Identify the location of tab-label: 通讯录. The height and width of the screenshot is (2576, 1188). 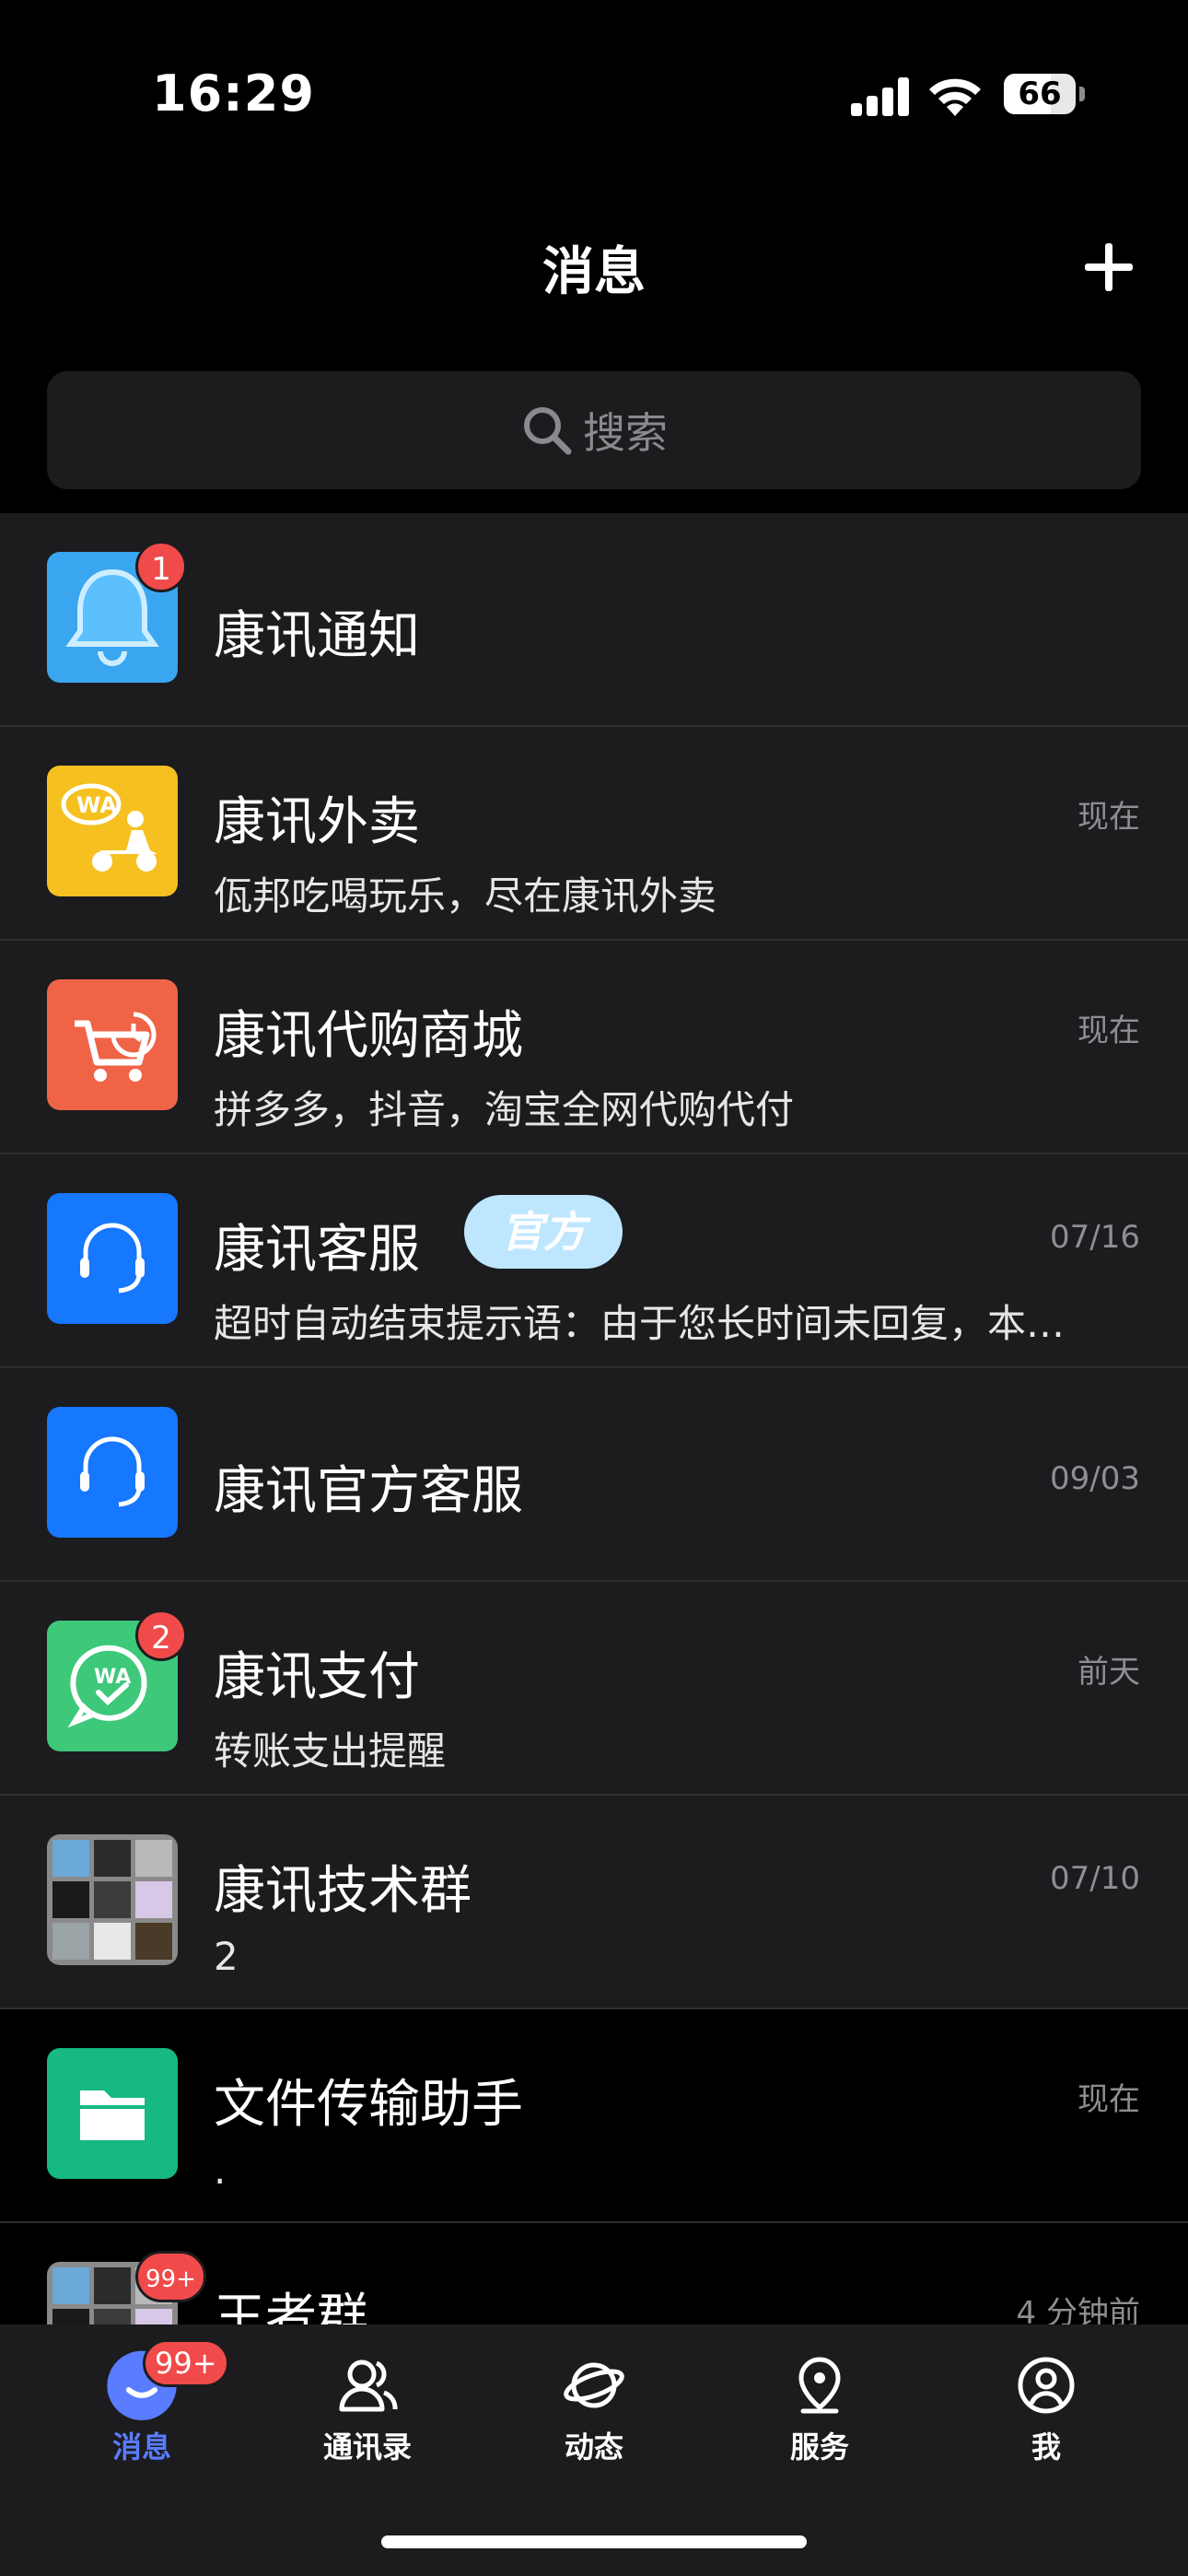
(367, 2447).